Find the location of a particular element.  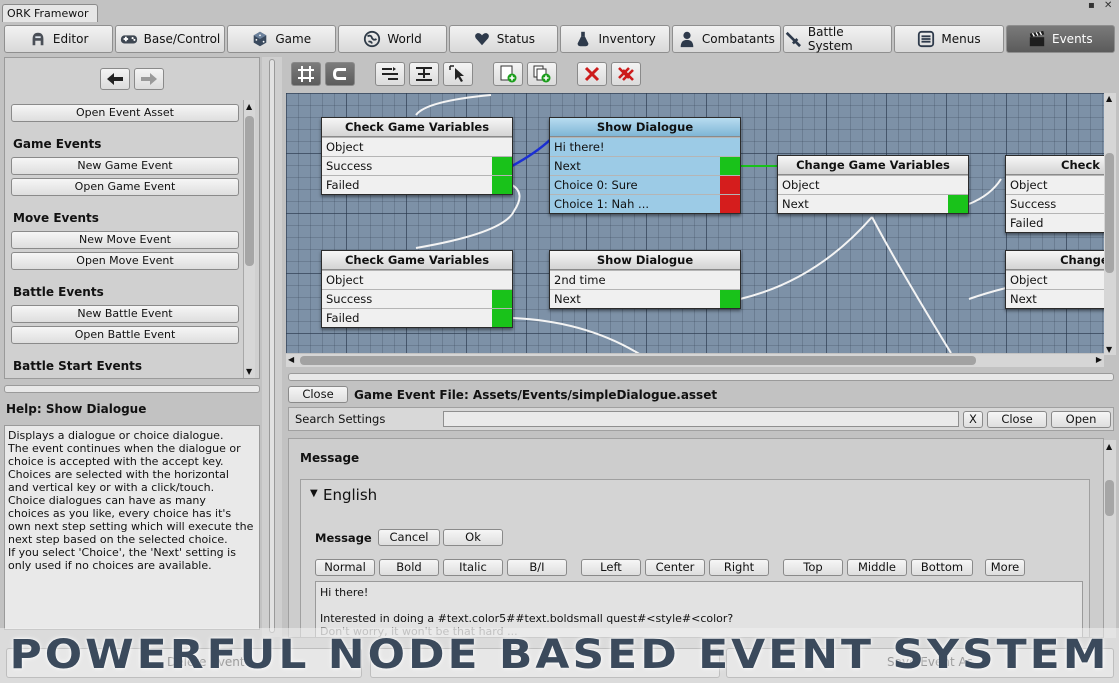

tab-base-control: Base/Control is located at coordinates (170, 39).